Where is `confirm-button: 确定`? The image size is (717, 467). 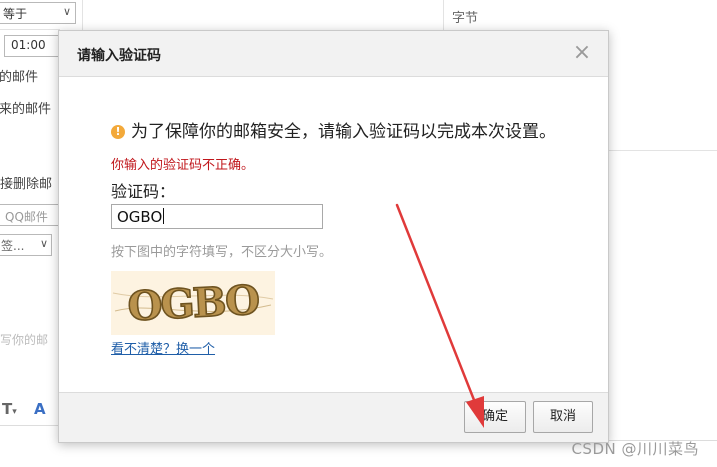 confirm-button: 确定 is located at coordinates (495, 417).